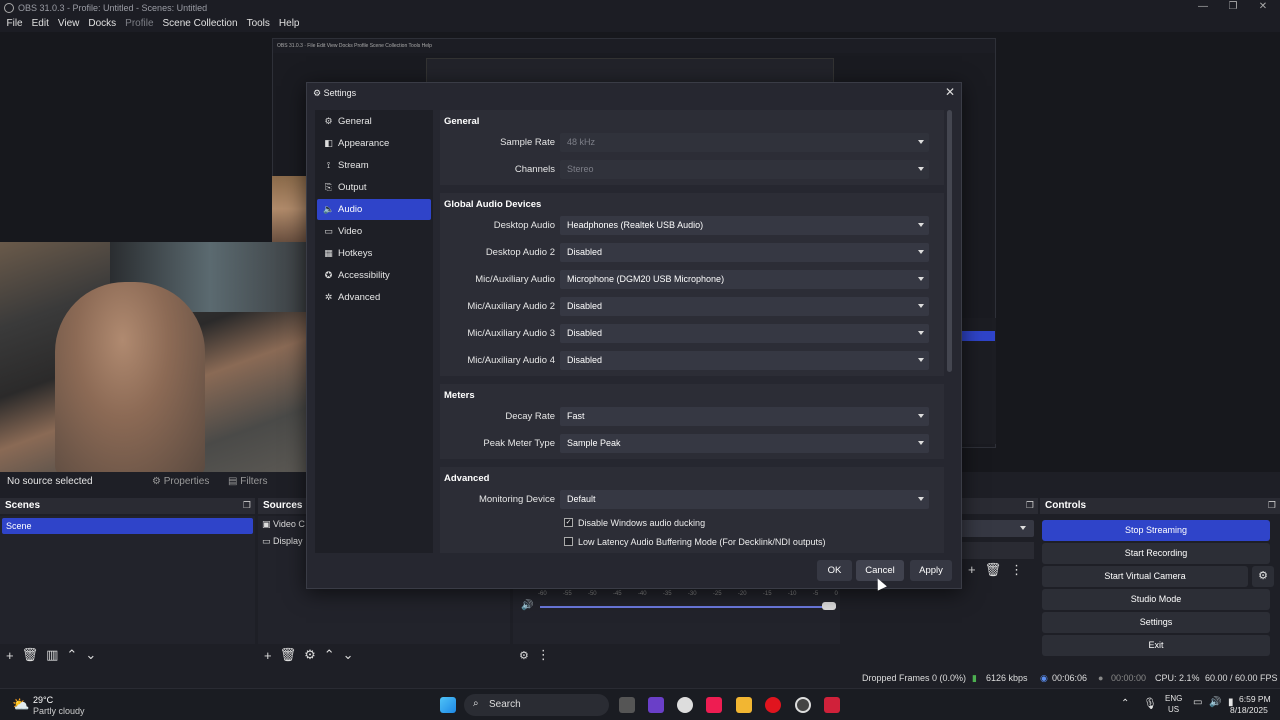 The height and width of the screenshot is (720, 1280). What do you see at coordinates (374, 143) in the screenshot?
I see `nav-appearance: ◧ Appearance` at bounding box center [374, 143].